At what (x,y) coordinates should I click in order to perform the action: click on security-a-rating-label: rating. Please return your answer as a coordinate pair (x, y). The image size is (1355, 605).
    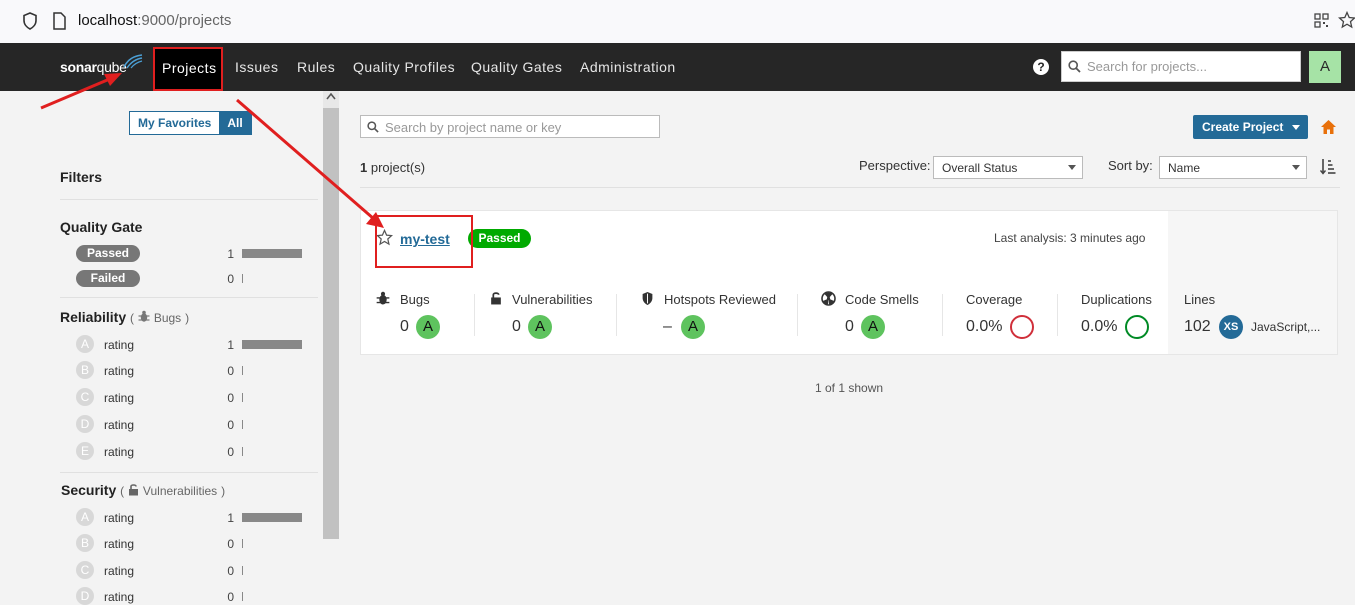
    Looking at the image, I should click on (119, 518).